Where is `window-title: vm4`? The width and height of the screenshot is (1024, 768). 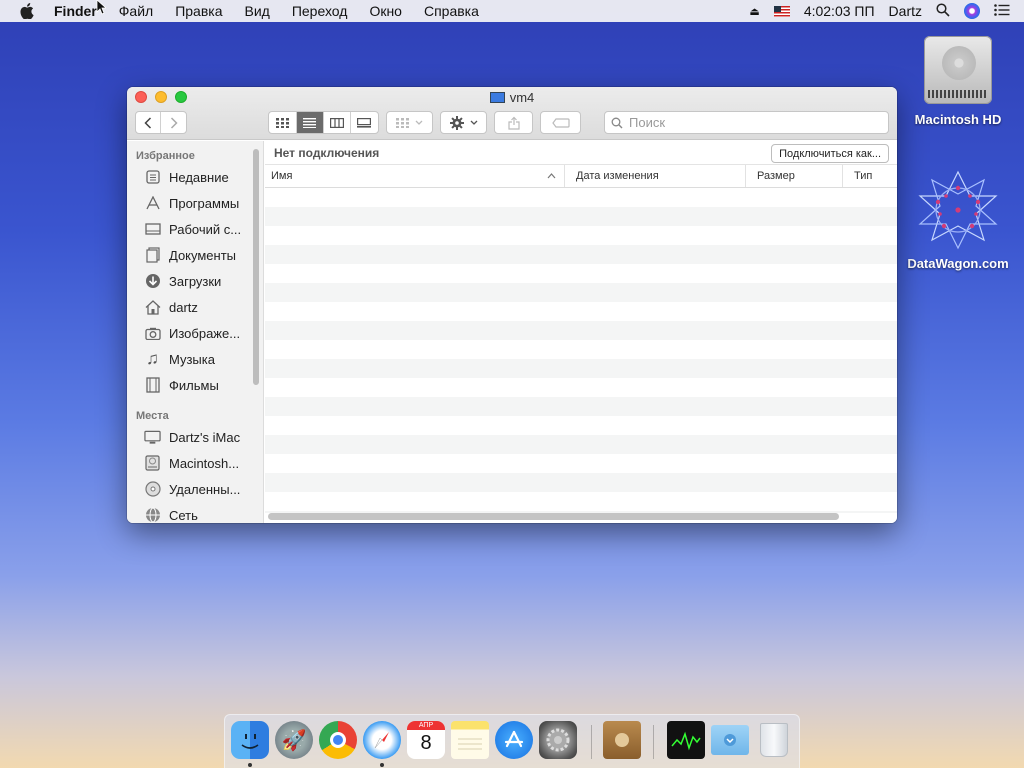
window-title: vm4 is located at coordinates (512, 97).